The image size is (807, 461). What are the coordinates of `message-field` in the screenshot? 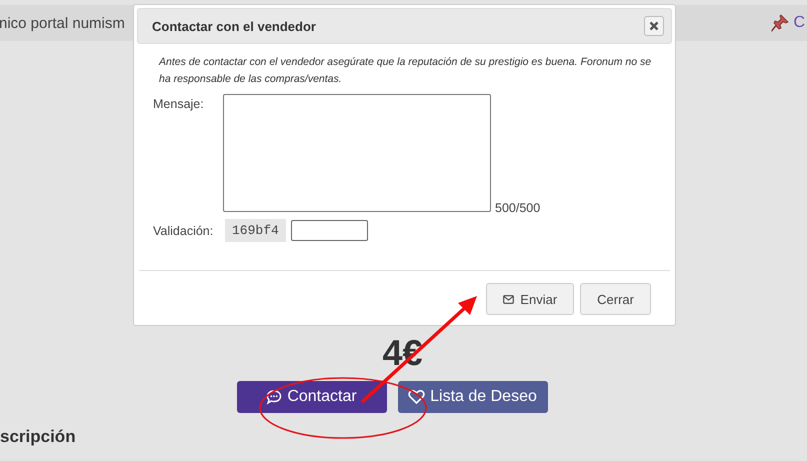 It's located at (357, 153).